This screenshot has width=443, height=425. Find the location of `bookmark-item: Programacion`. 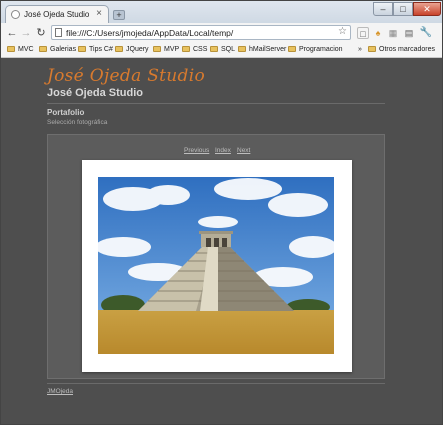

bookmark-item: Programacion is located at coordinates (315, 50).